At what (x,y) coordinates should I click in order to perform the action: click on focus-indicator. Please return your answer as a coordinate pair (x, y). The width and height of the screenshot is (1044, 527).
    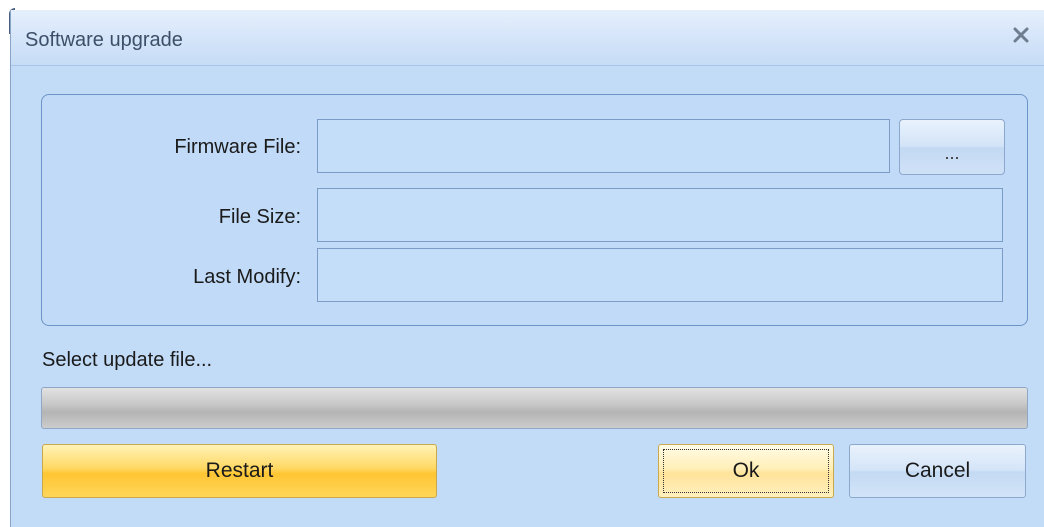
    Looking at the image, I should click on (746, 471).